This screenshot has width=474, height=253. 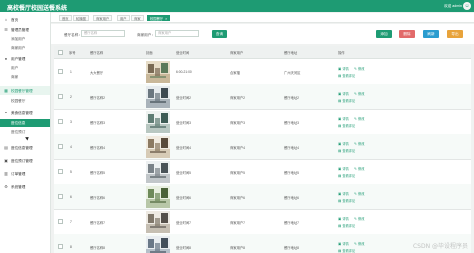 I want to click on table-row: 4 餐厅名称4 营业时间4 商家用户4 餐厅地址4 ▣详情 ✎修改 ▤查看评论, so click(x=262, y=147).